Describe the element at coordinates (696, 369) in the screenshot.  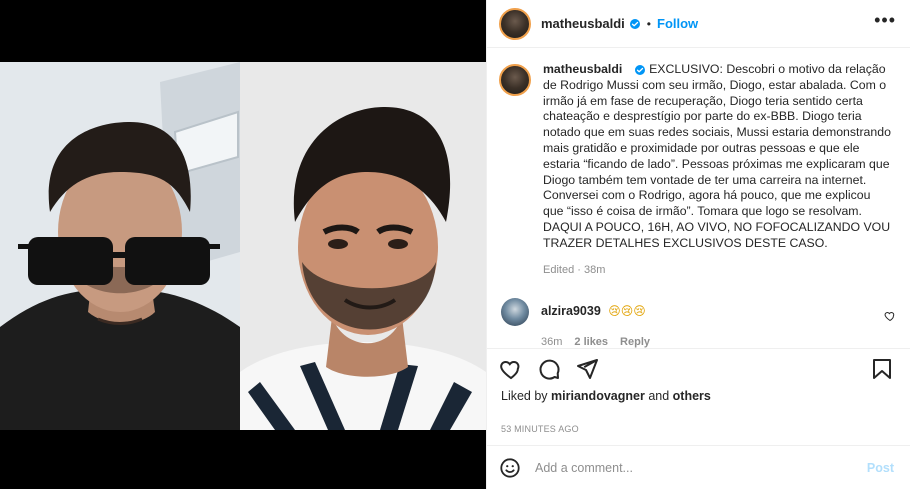
I see `action-row` at that location.